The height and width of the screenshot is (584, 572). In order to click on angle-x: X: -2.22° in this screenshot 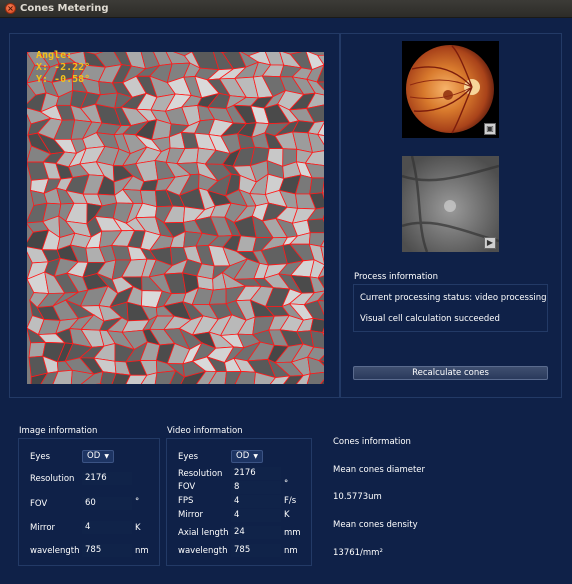, I will do `click(63, 67)`.